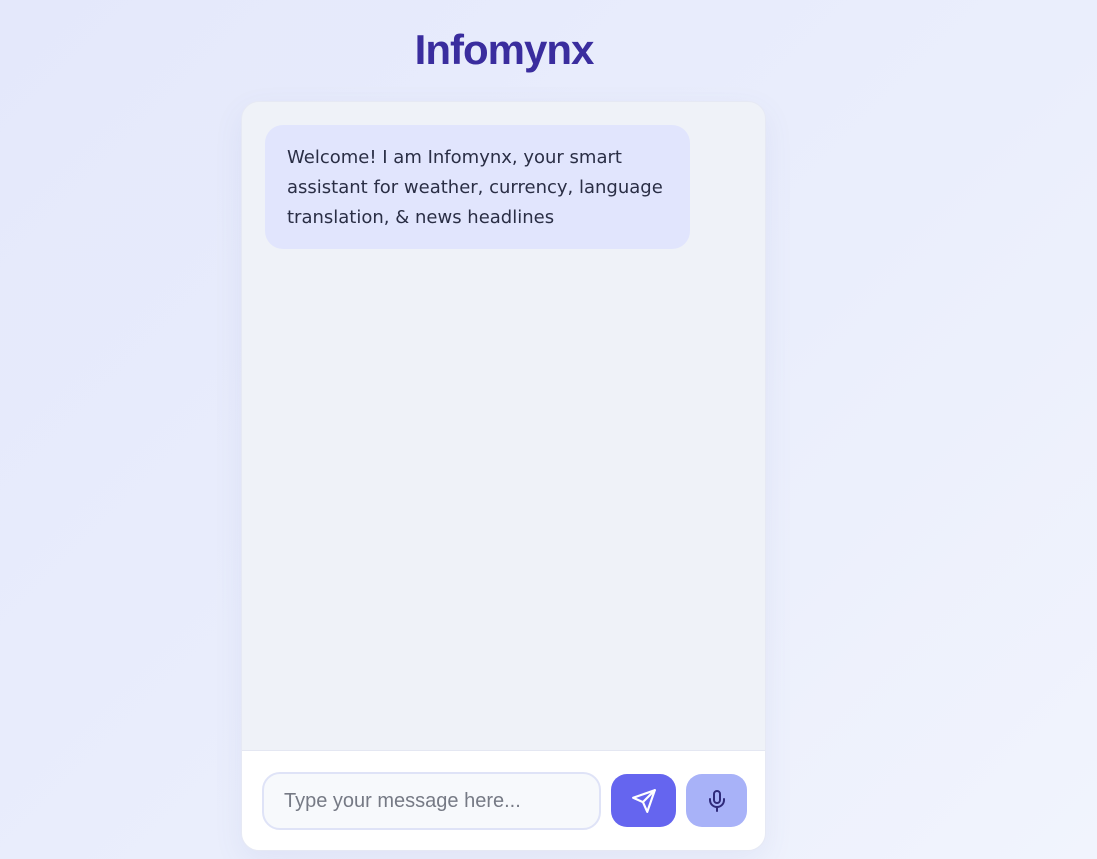  Describe the element at coordinates (431, 801) in the screenshot. I see `message-input` at that location.